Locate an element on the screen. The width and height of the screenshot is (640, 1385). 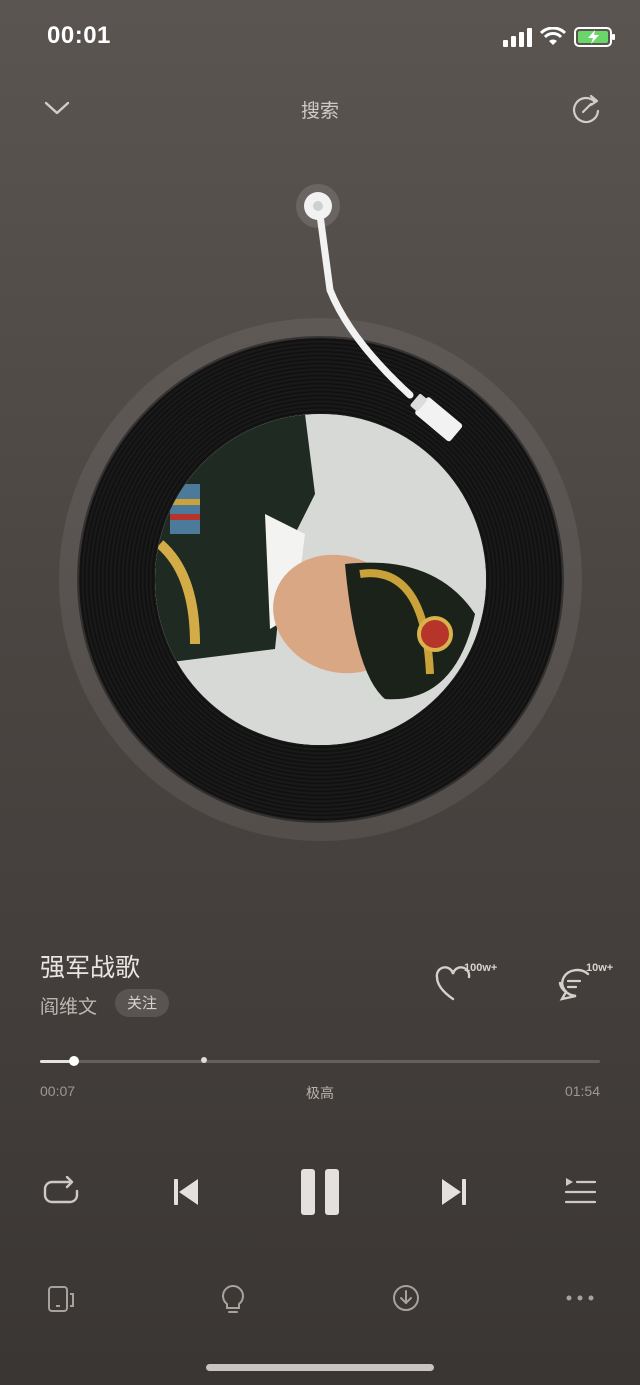
device-icon is located at coordinates (61, 1299).